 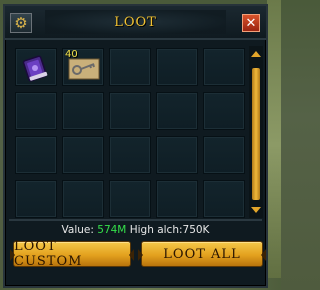 I want to click on scrollbar, so click(x=256, y=132).